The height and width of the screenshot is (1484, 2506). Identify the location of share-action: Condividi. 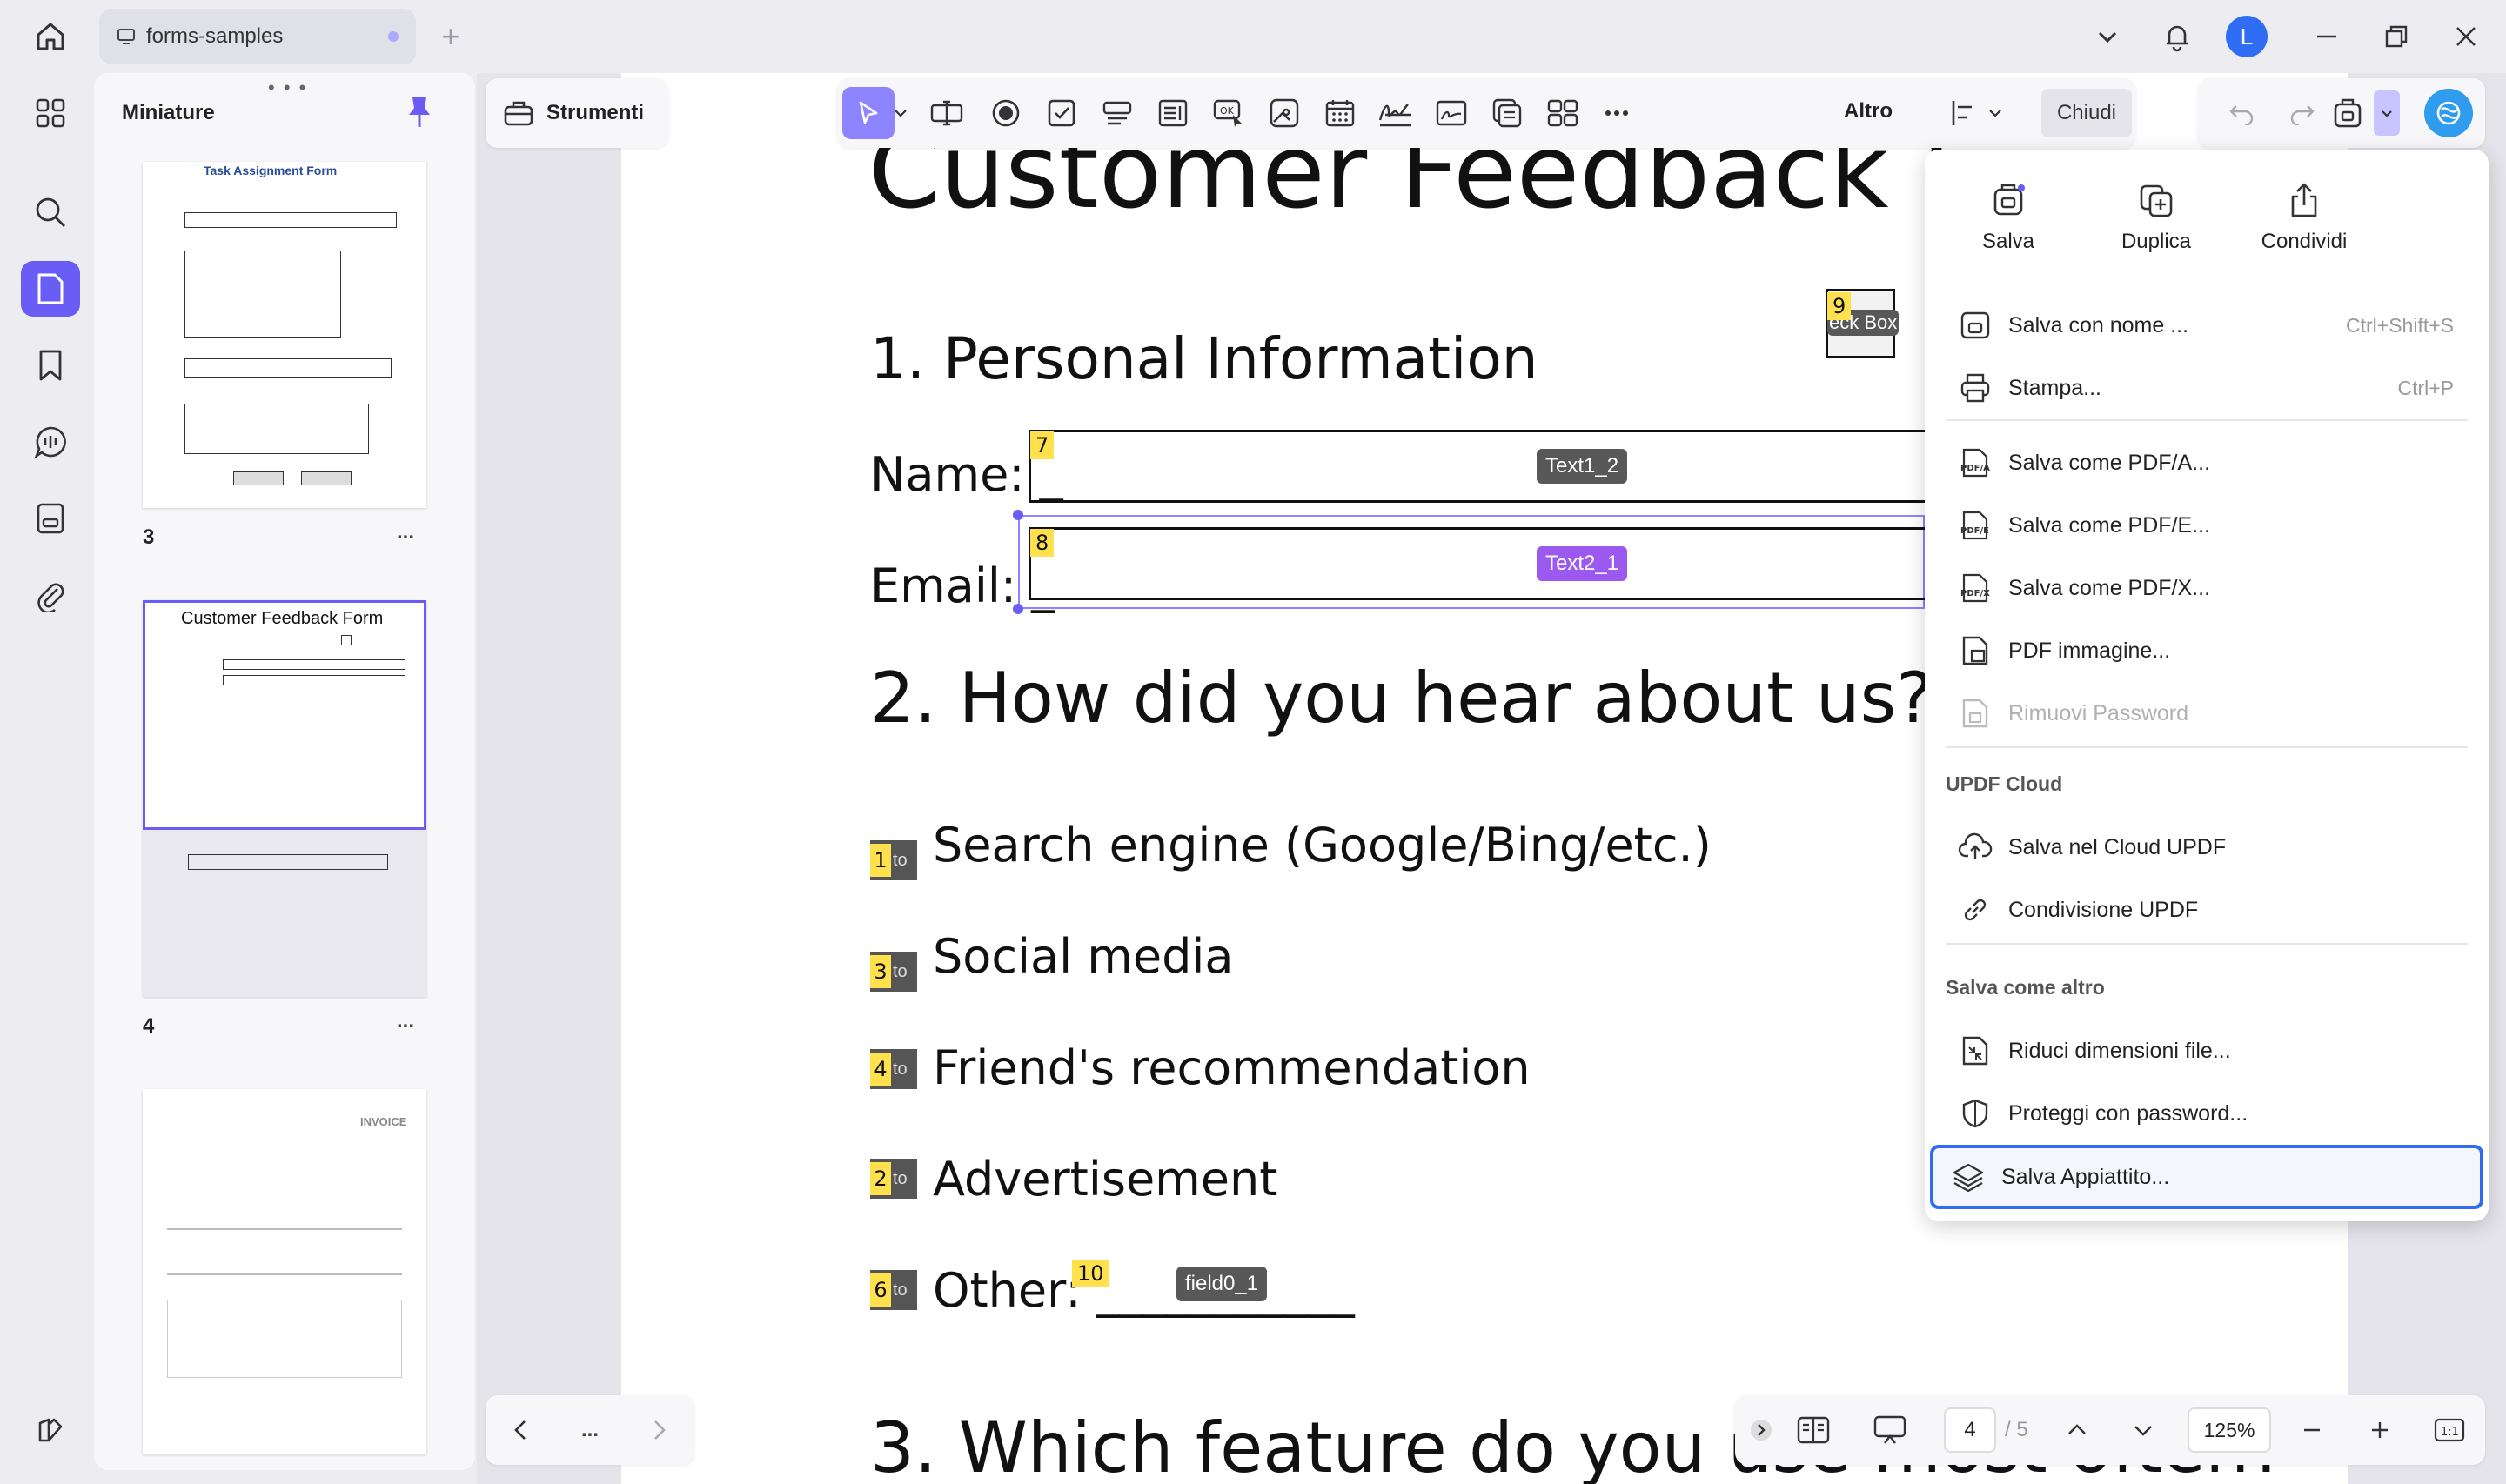
(2304, 217).